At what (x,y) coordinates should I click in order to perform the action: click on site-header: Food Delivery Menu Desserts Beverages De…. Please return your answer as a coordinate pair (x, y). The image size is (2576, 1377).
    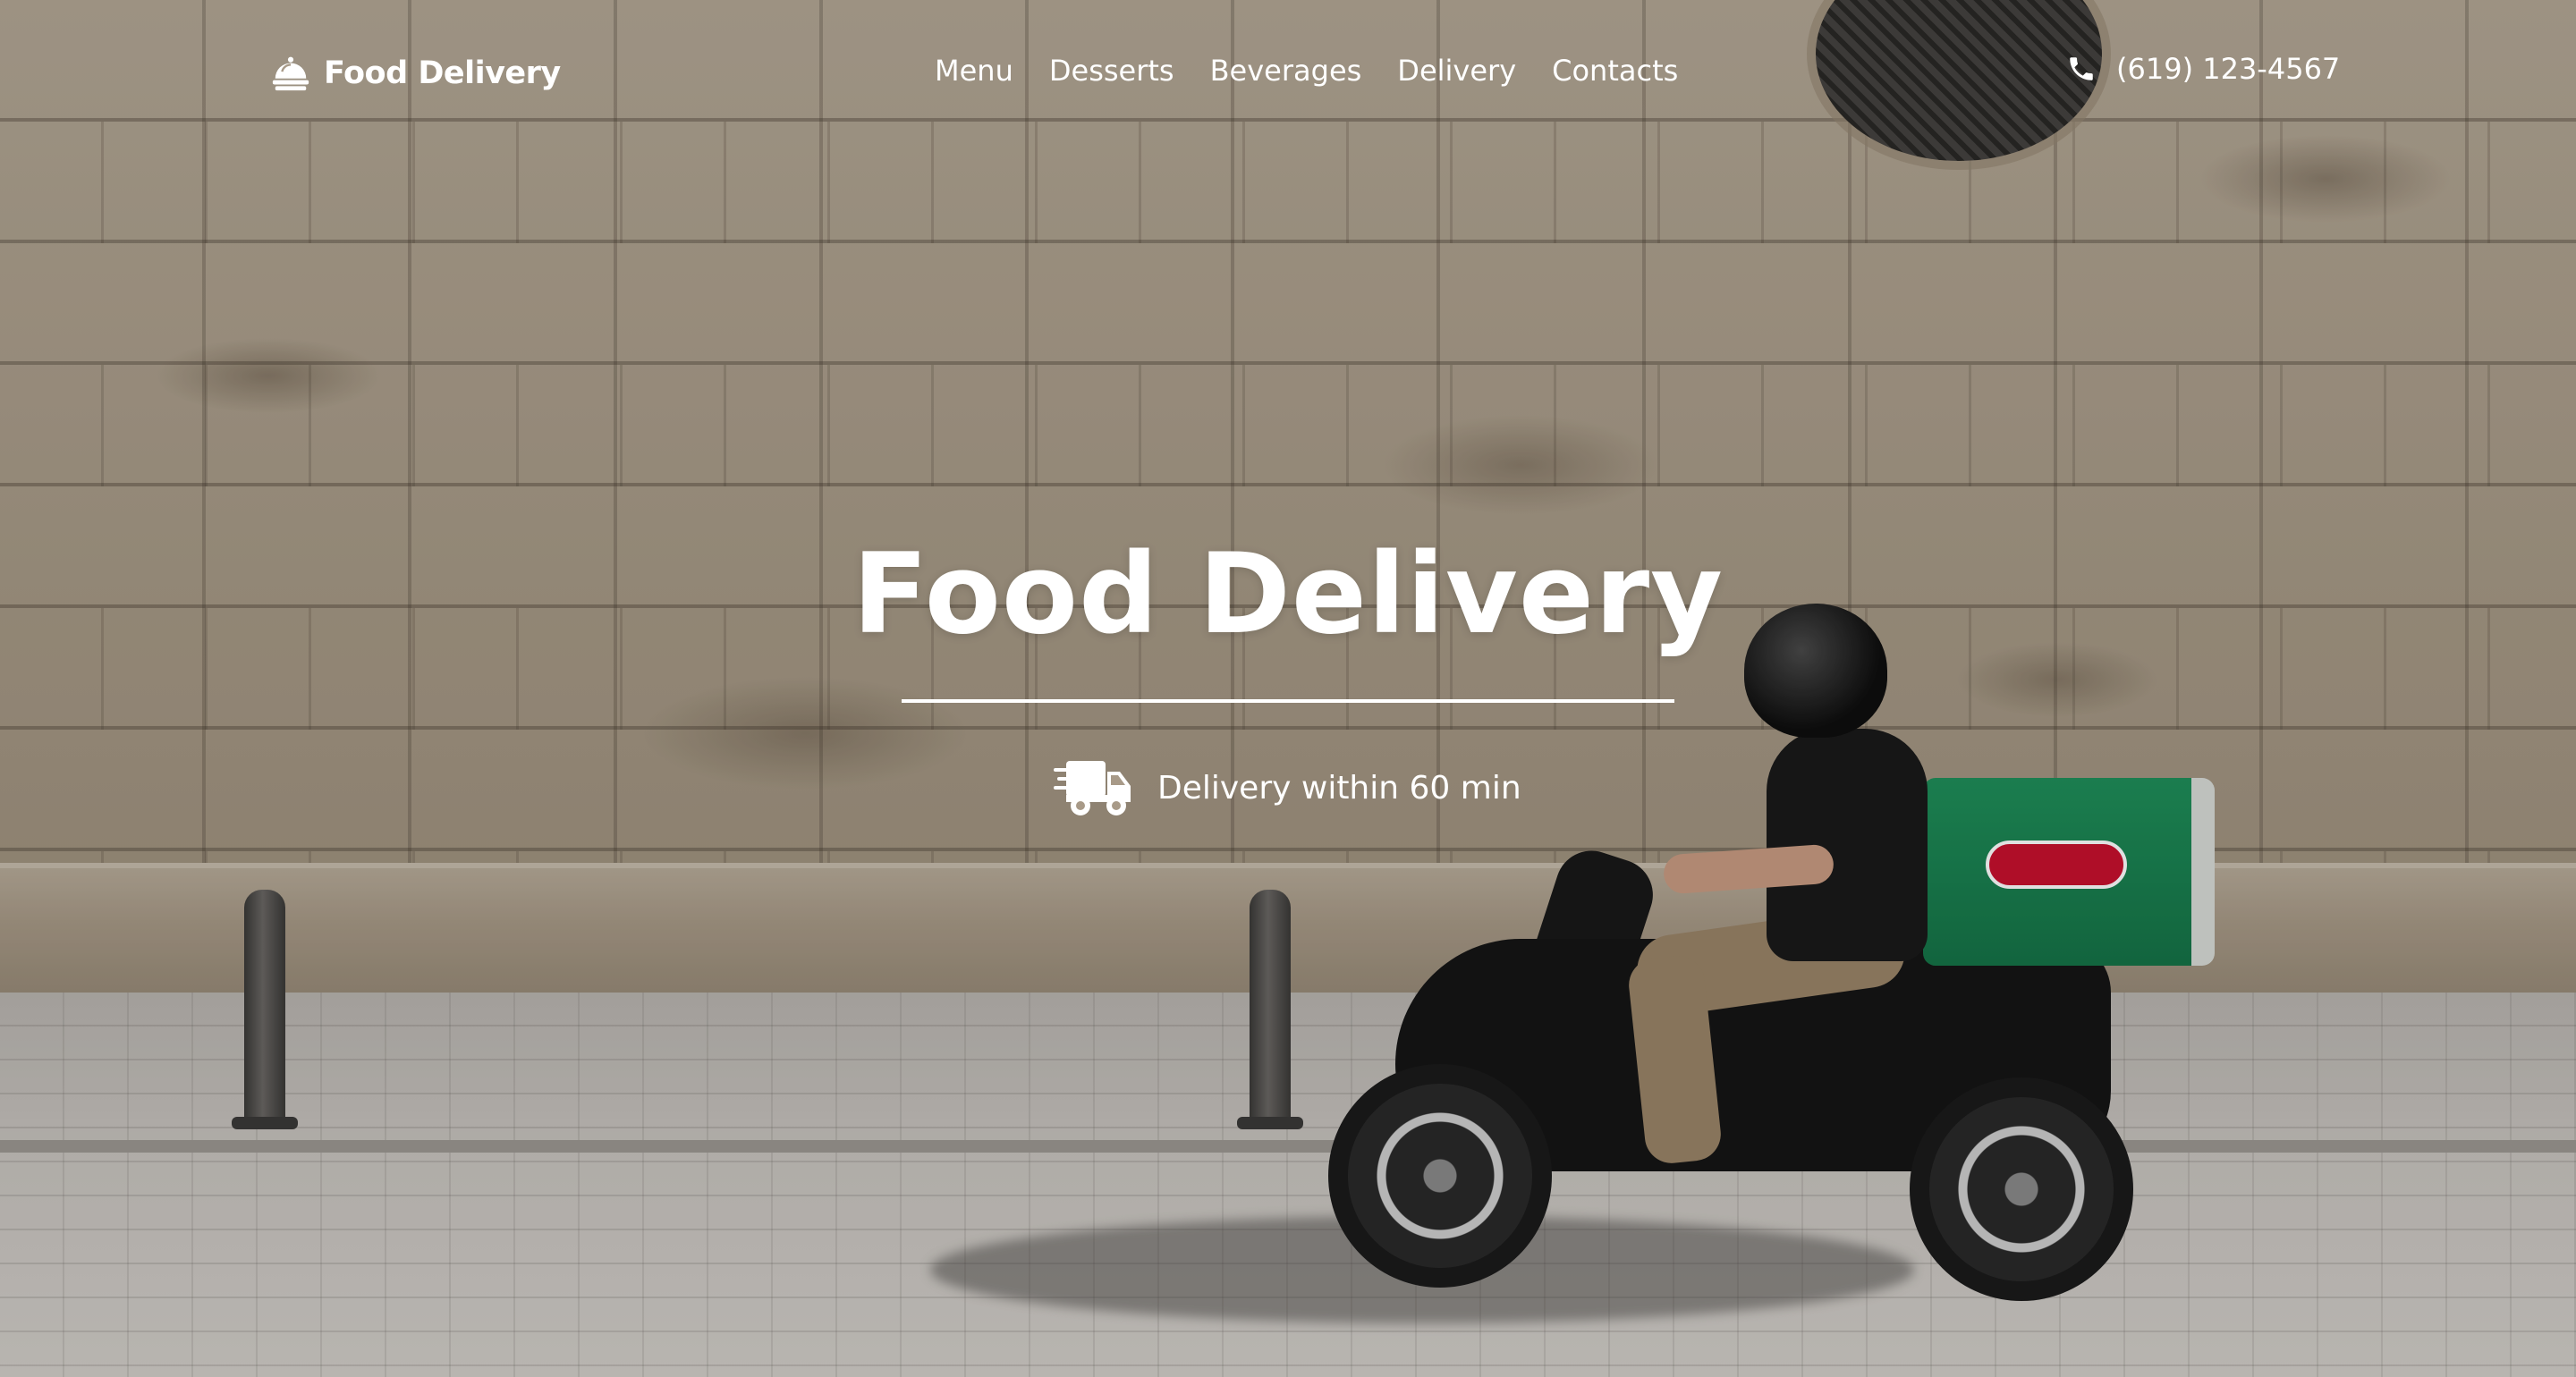
    Looking at the image, I should click on (1288, 74).